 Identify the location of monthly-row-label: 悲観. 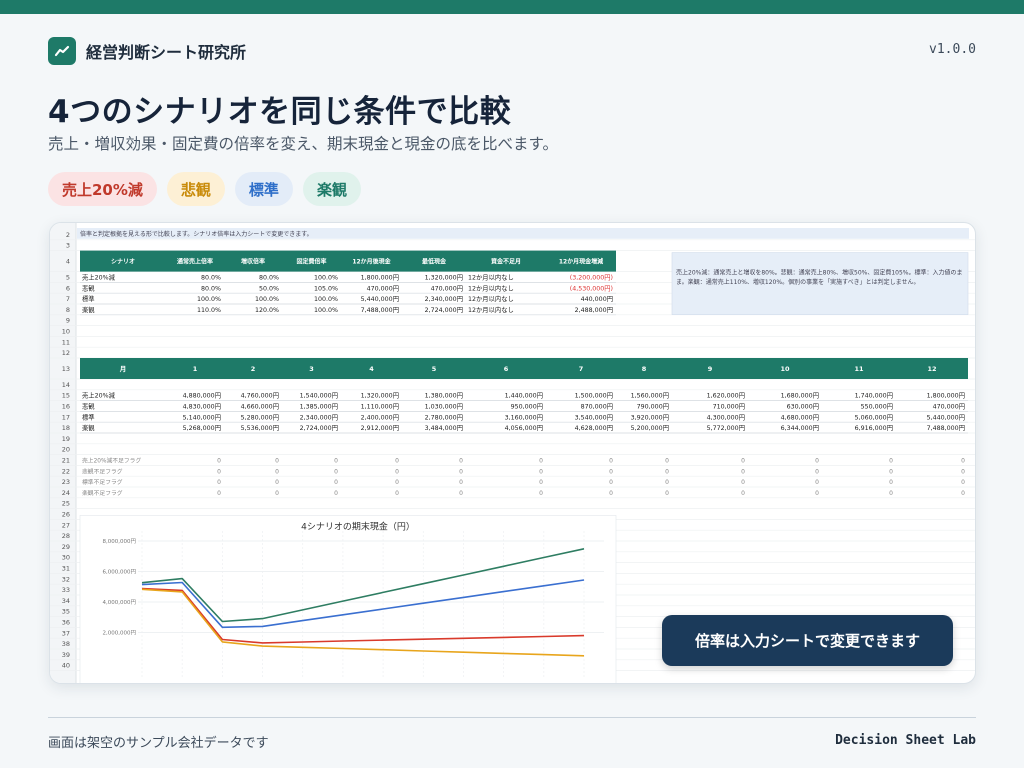
(88, 406).